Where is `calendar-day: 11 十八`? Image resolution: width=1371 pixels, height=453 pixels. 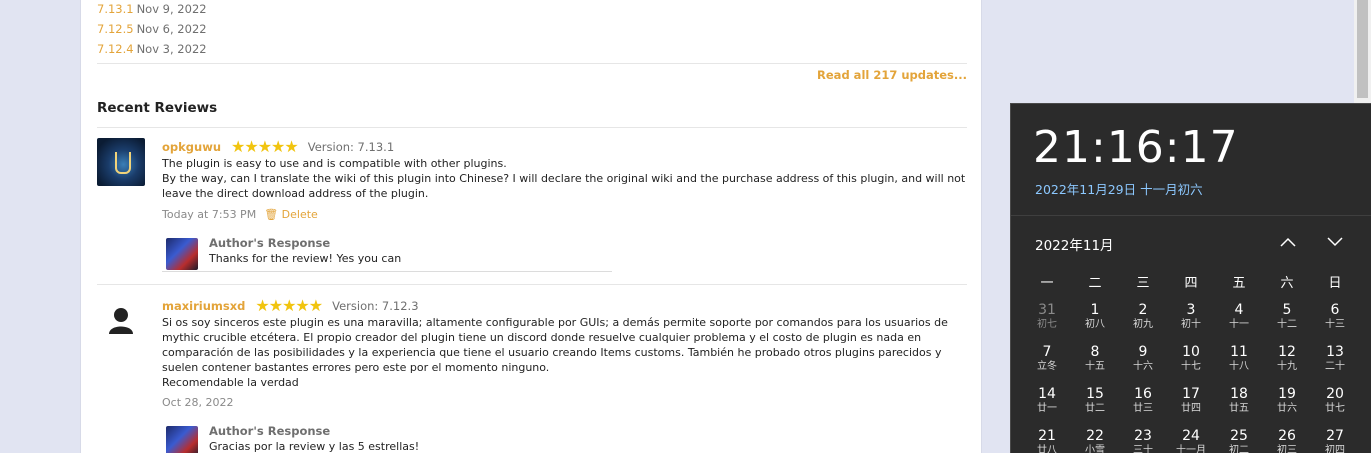
calendar-day: 11 十八 is located at coordinates (1239, 365).